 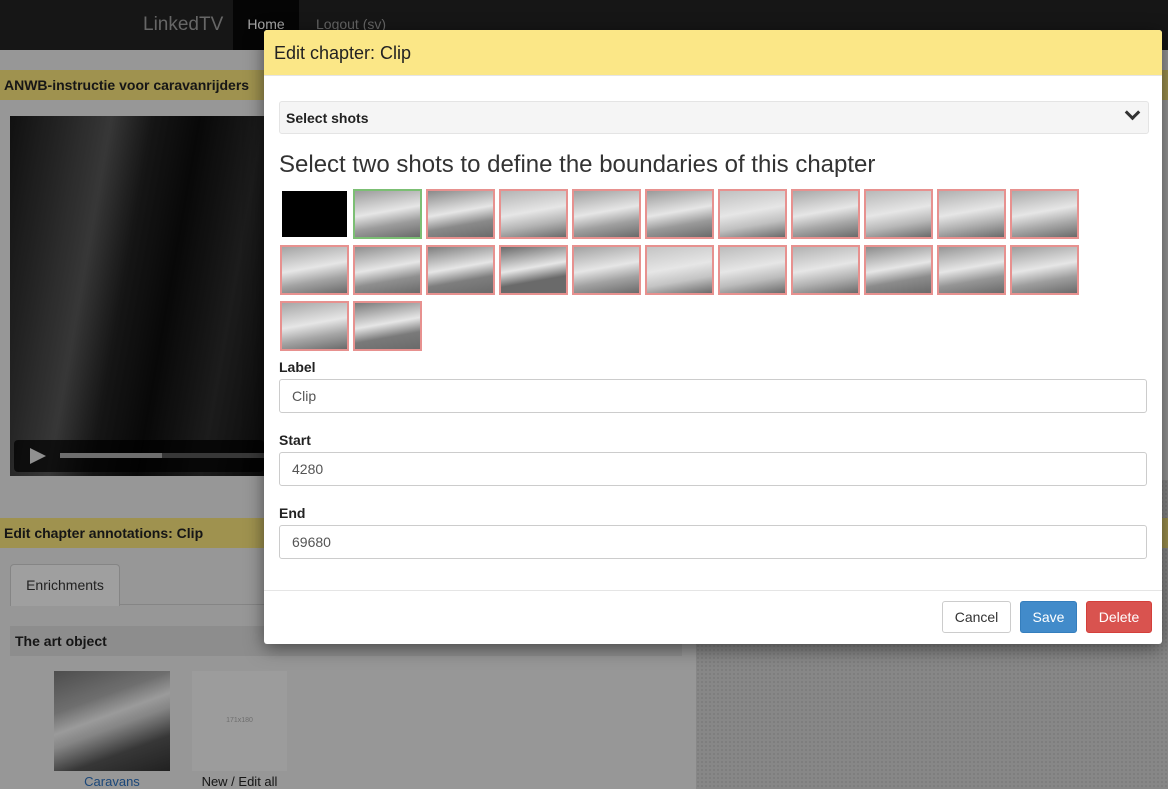 What do you see at coordinates (713, 469) in the screenshot?
I see `start-input` at bounding box center [713, 469].